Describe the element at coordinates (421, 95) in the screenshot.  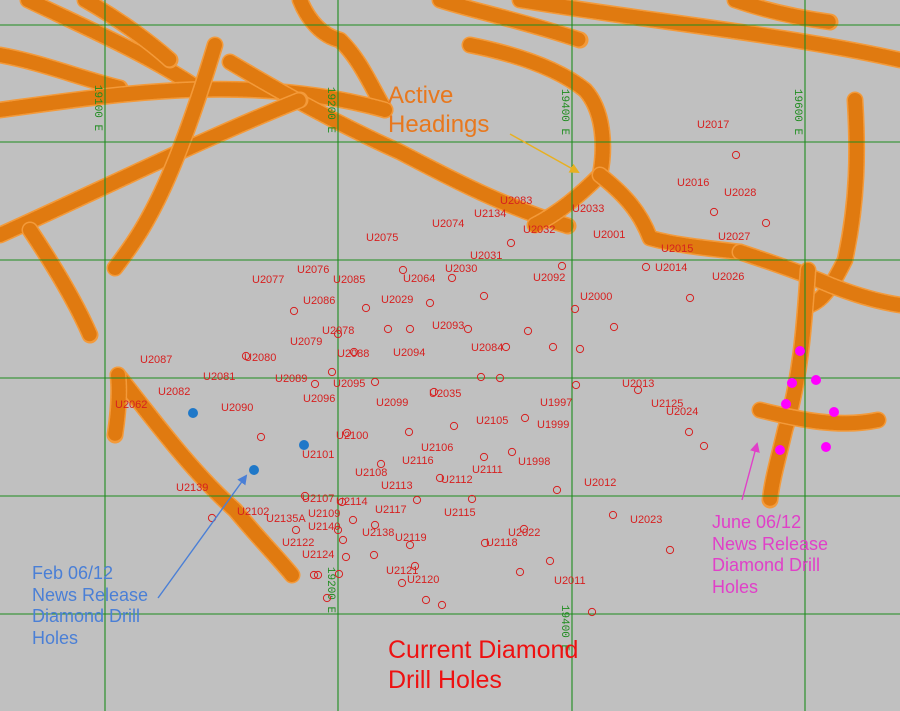
I see `active-headings-line-1: Active` at that location.